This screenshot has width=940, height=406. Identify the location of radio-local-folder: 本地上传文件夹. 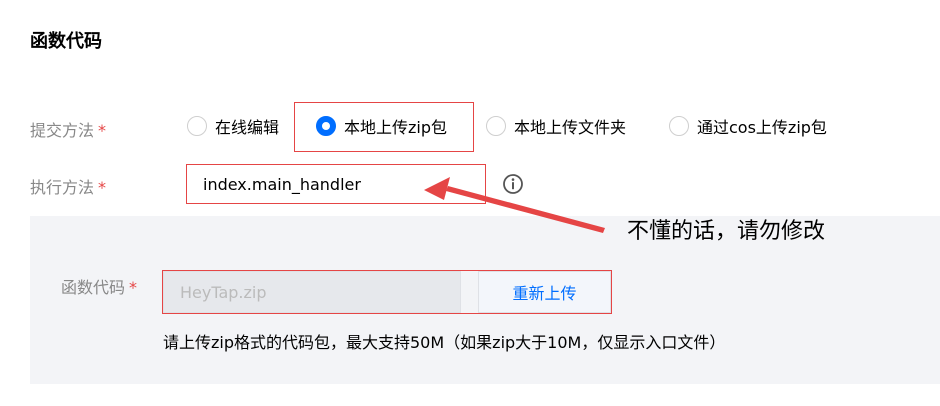
(556, 126).